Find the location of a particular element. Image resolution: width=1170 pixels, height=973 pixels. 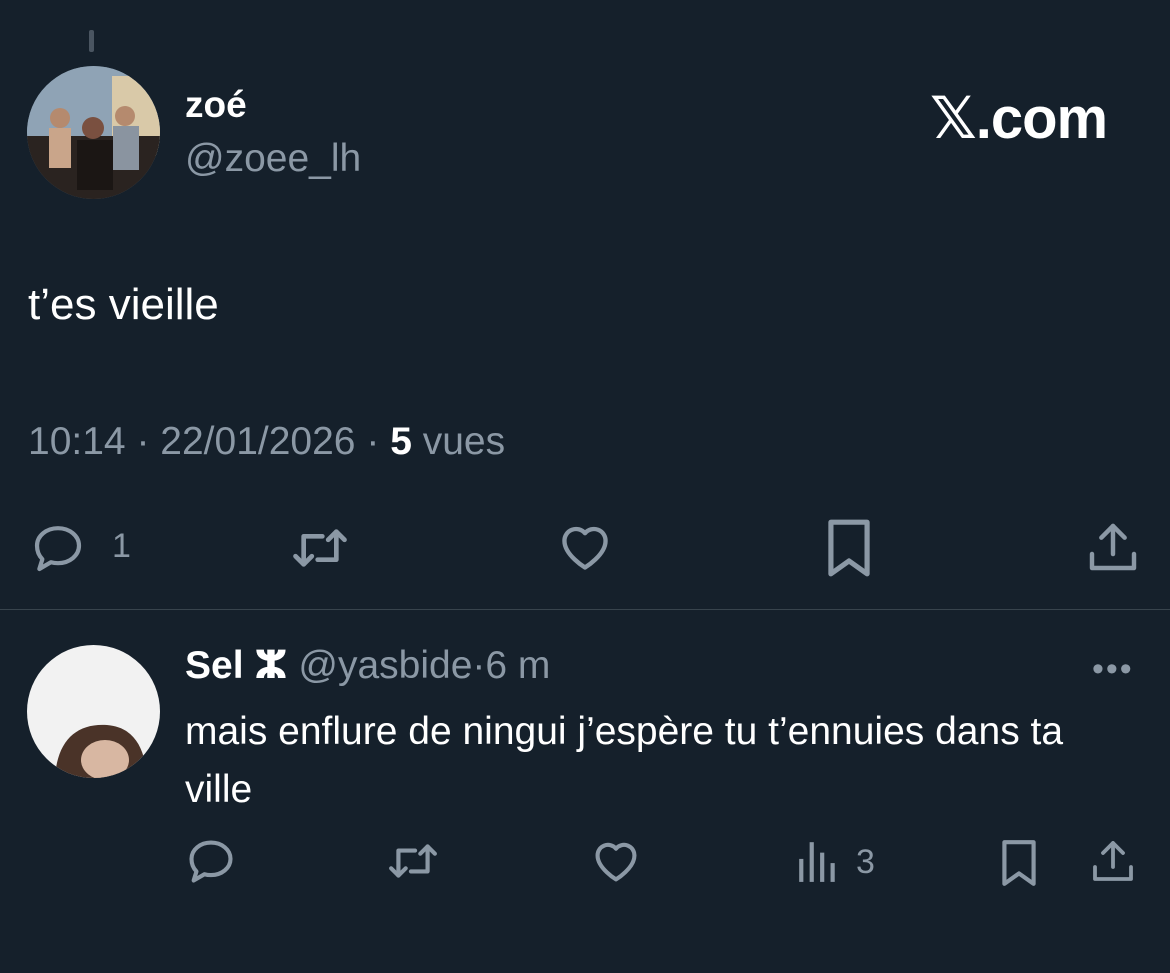

tweet-date: 22/01/2026 is located at coordinates (258, 441).